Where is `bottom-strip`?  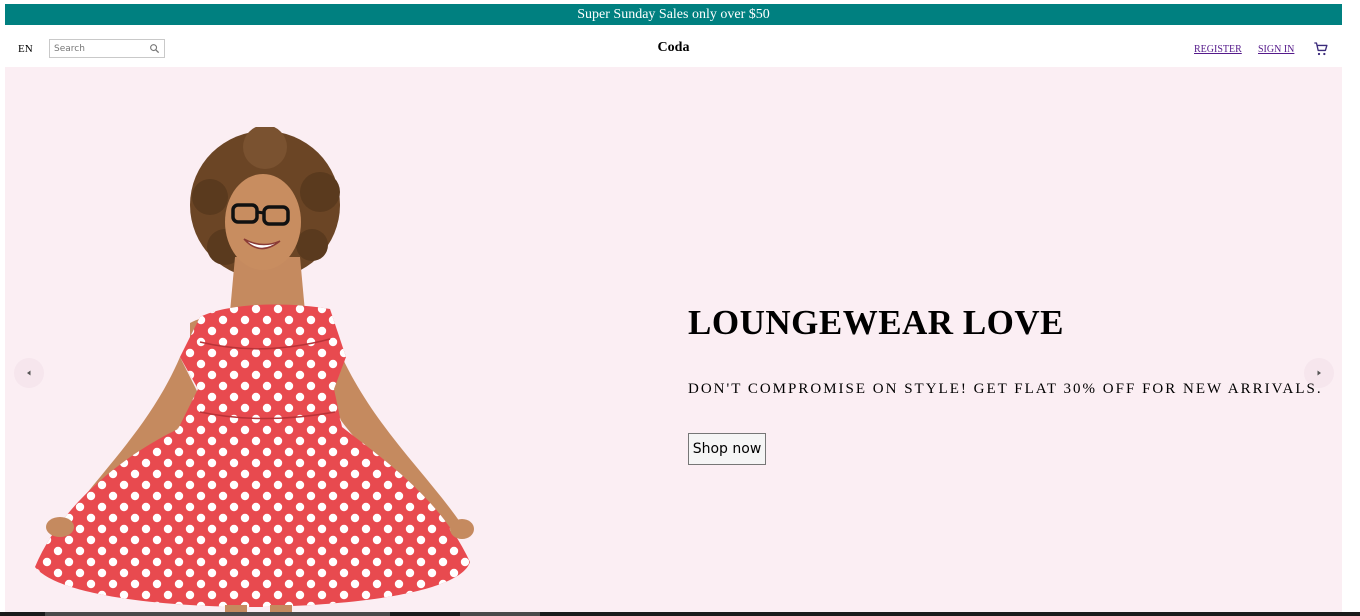
bottom-strip is located at coordinates (680, 614).